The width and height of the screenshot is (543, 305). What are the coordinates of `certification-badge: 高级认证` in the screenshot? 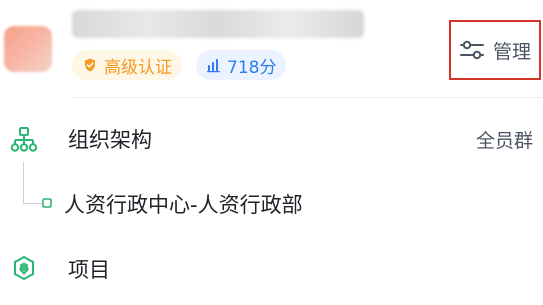 It's located at (127, 65).